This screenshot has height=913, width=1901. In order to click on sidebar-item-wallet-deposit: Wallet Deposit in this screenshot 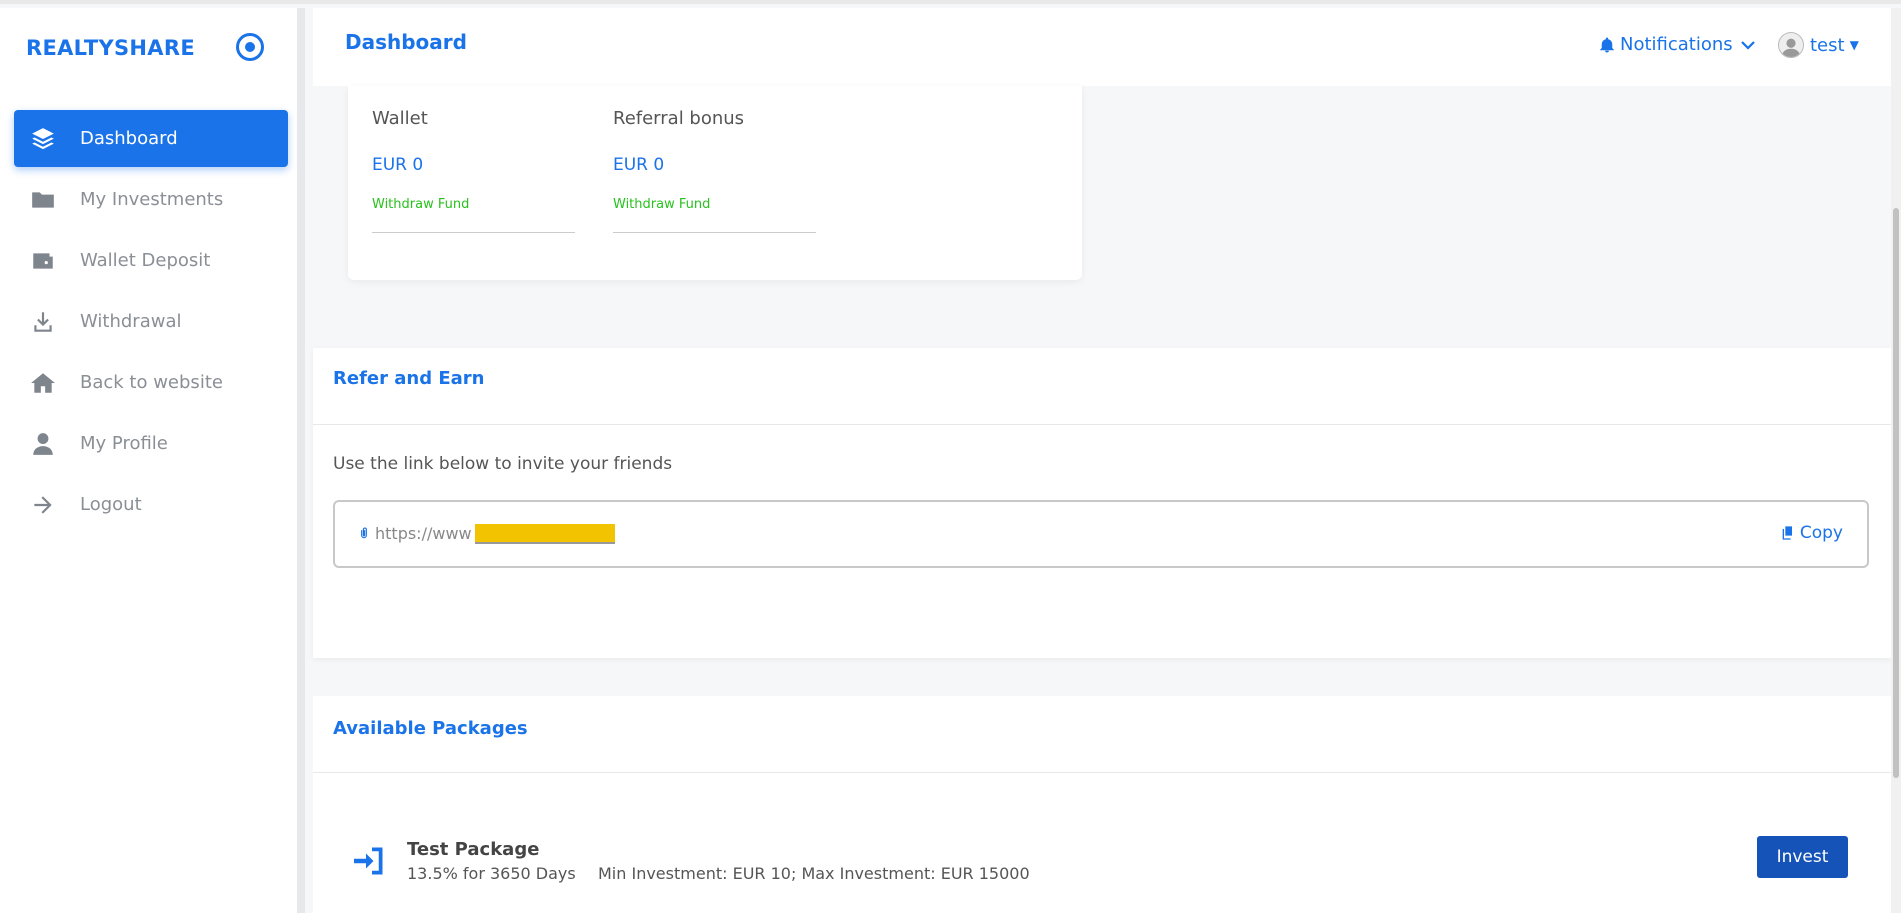, I will do `click(151, 260)`.